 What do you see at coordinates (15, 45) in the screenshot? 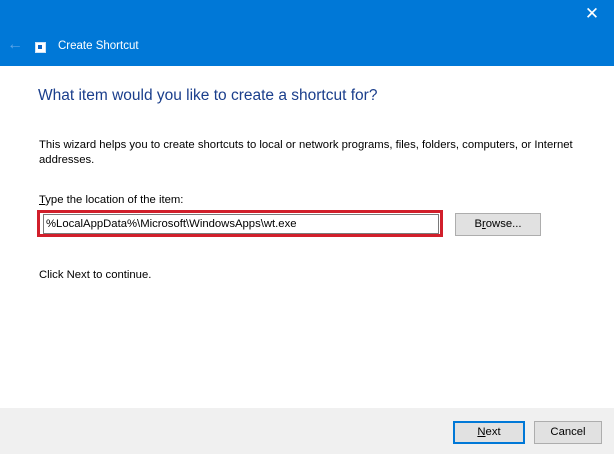
I see `back-arrow-icon: ←` at bounding box center [15, 45].